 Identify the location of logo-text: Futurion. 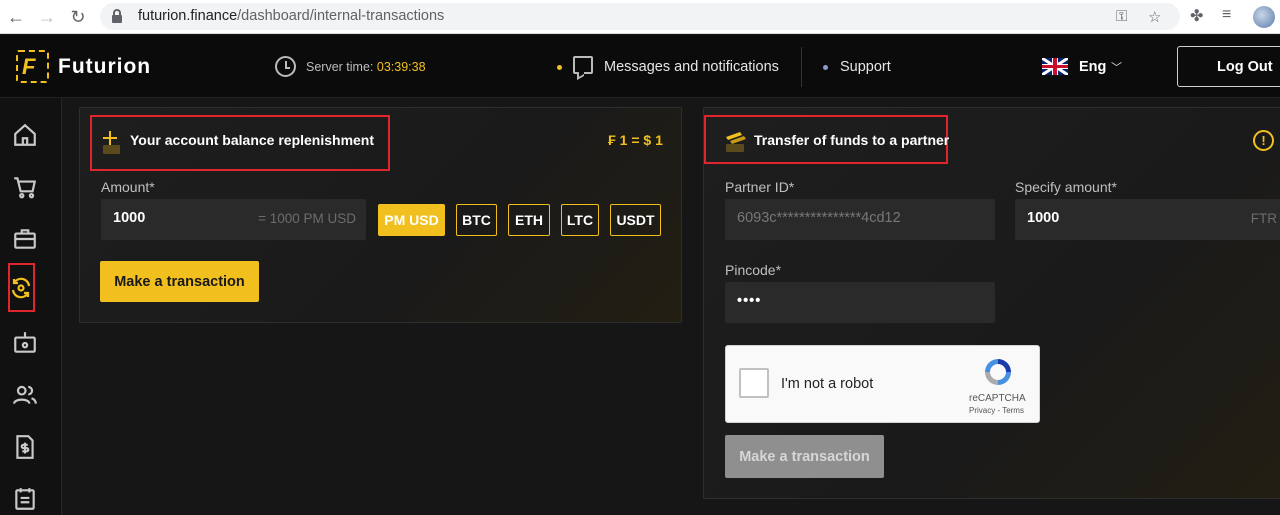
(104, 67).